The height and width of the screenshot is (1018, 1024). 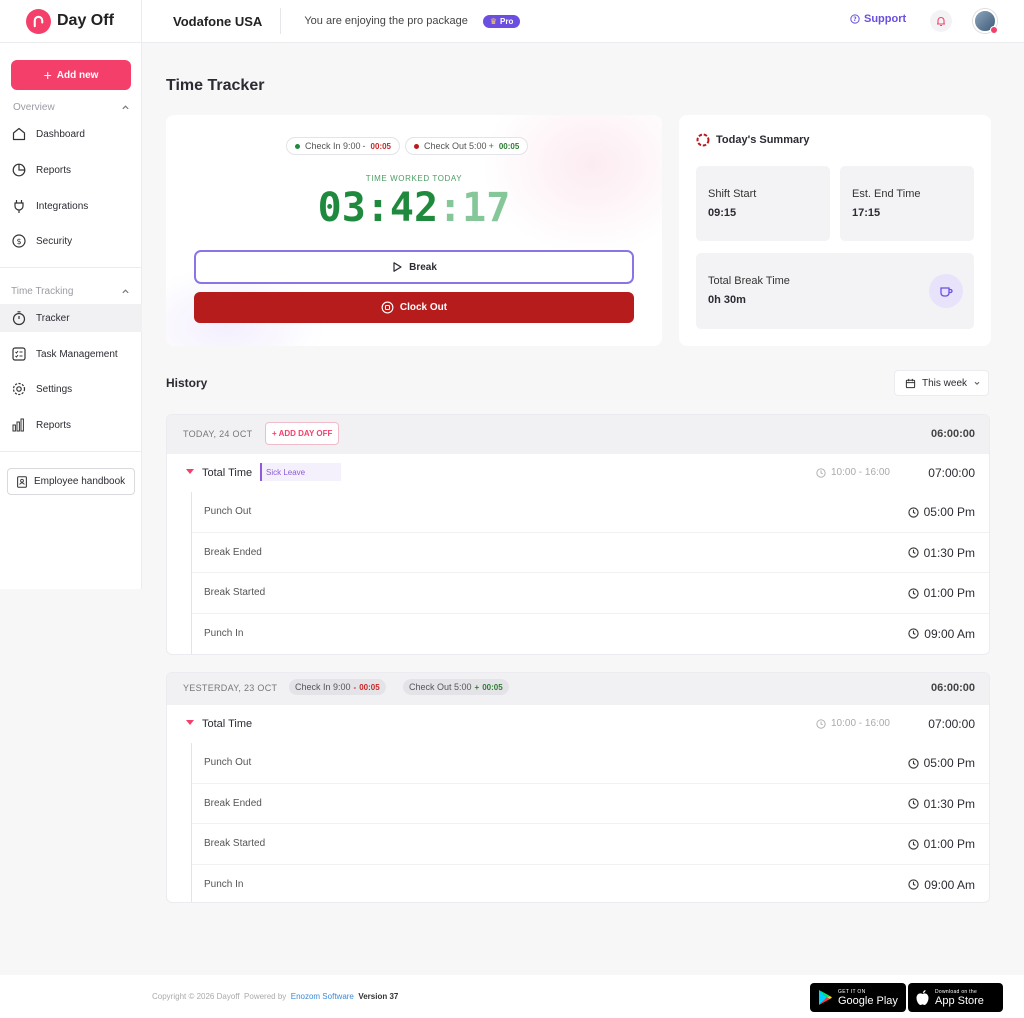 What do you see at coordinates (885, 19) in the screenshot?
I see `support-label: Support` at bounding box center [885, 19].